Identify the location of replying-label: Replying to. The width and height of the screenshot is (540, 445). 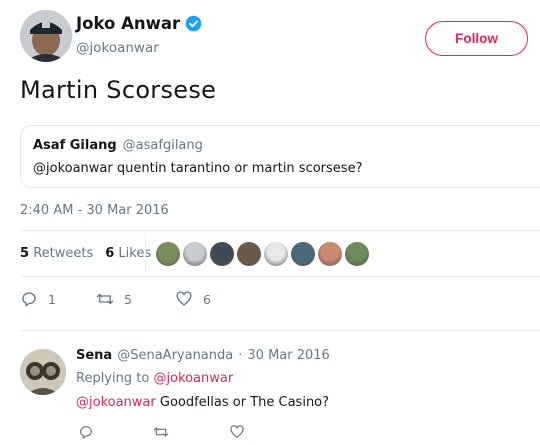
(113, 378).